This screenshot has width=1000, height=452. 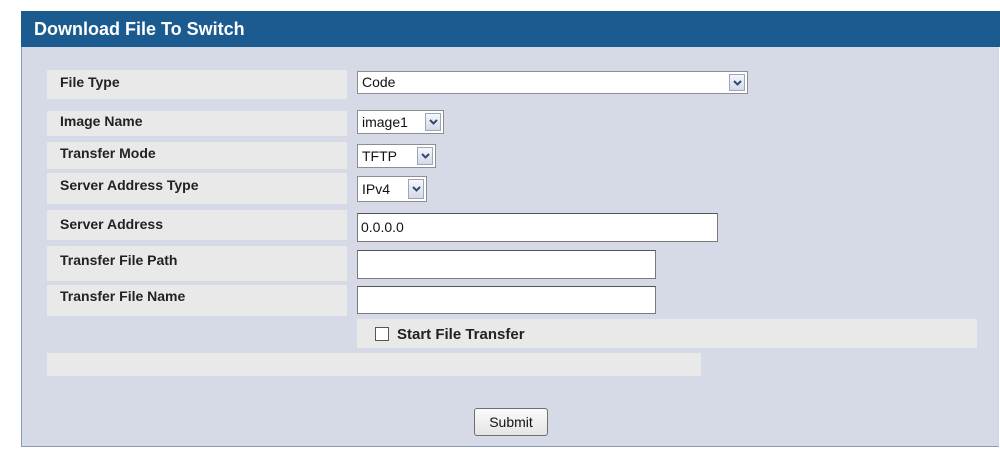 What do you see at coordinates (506, 264) in the screenshot?
I see `transfer-file-path-input` at bounding box center [506, 264].